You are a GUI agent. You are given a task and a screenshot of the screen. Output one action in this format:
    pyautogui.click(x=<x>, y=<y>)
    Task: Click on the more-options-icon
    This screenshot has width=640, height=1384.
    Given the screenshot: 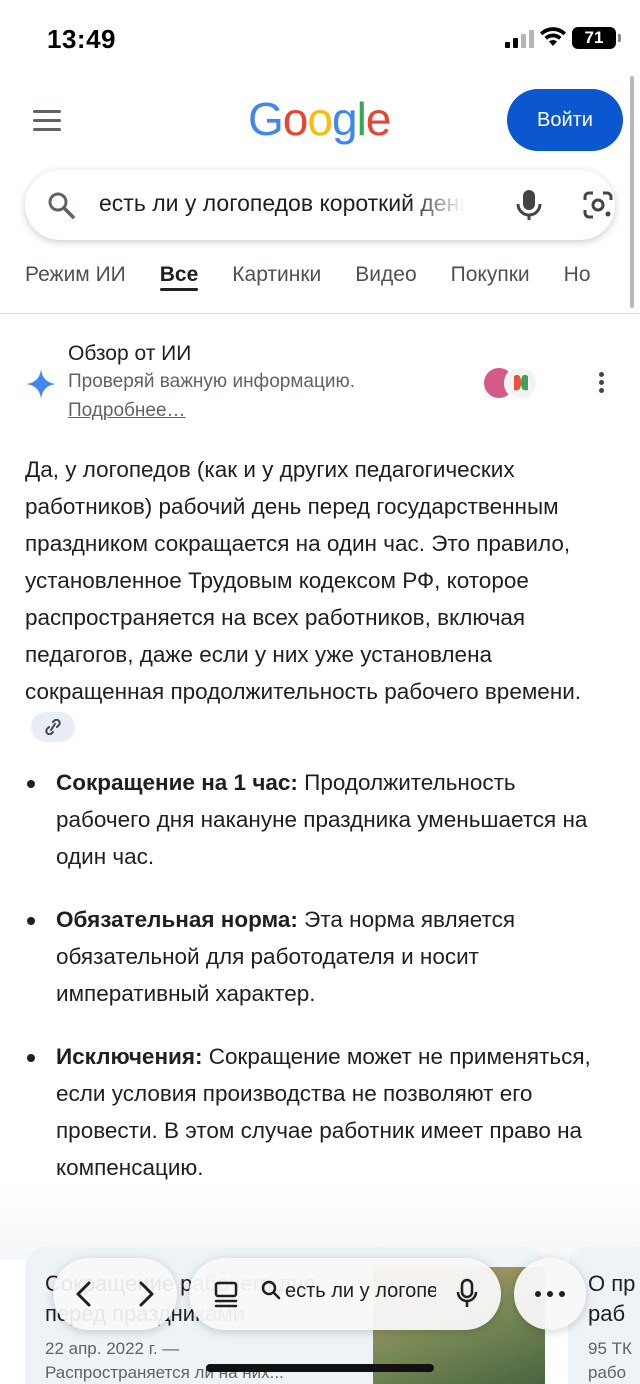 What is the action you would take?
    pyautogui.click(x=601, y=385)
    